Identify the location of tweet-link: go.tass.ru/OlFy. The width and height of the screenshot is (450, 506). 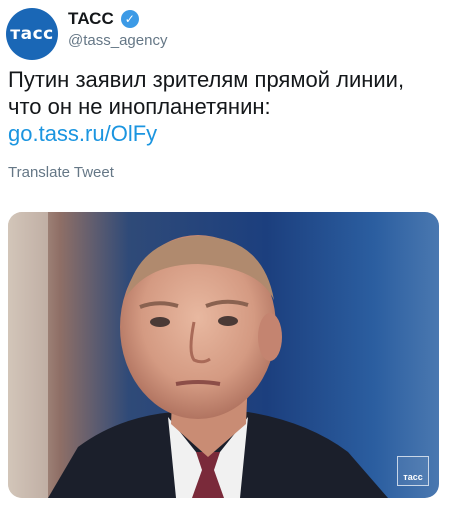
(223, 133).